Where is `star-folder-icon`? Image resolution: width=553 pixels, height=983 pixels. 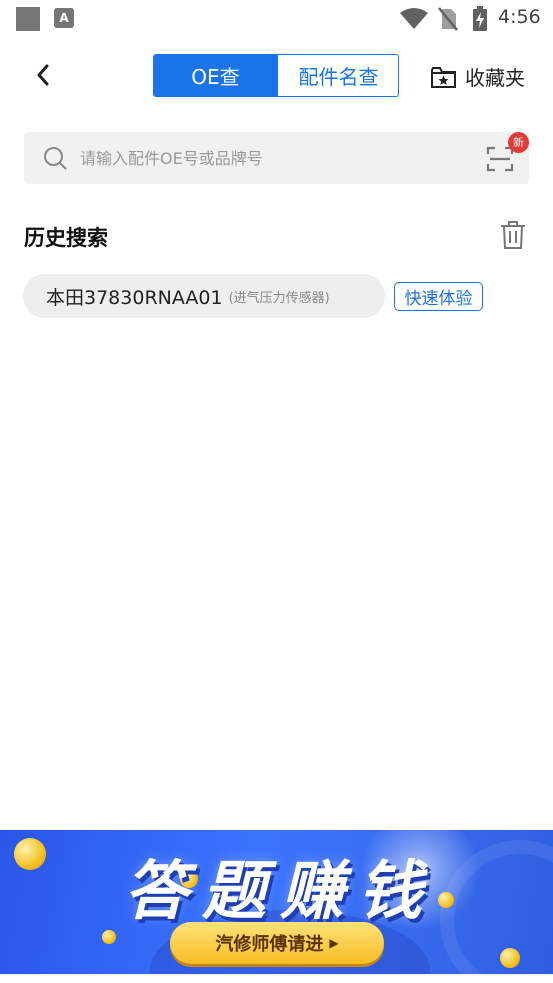
star-folder-icon is located at coordinates (443, 77).